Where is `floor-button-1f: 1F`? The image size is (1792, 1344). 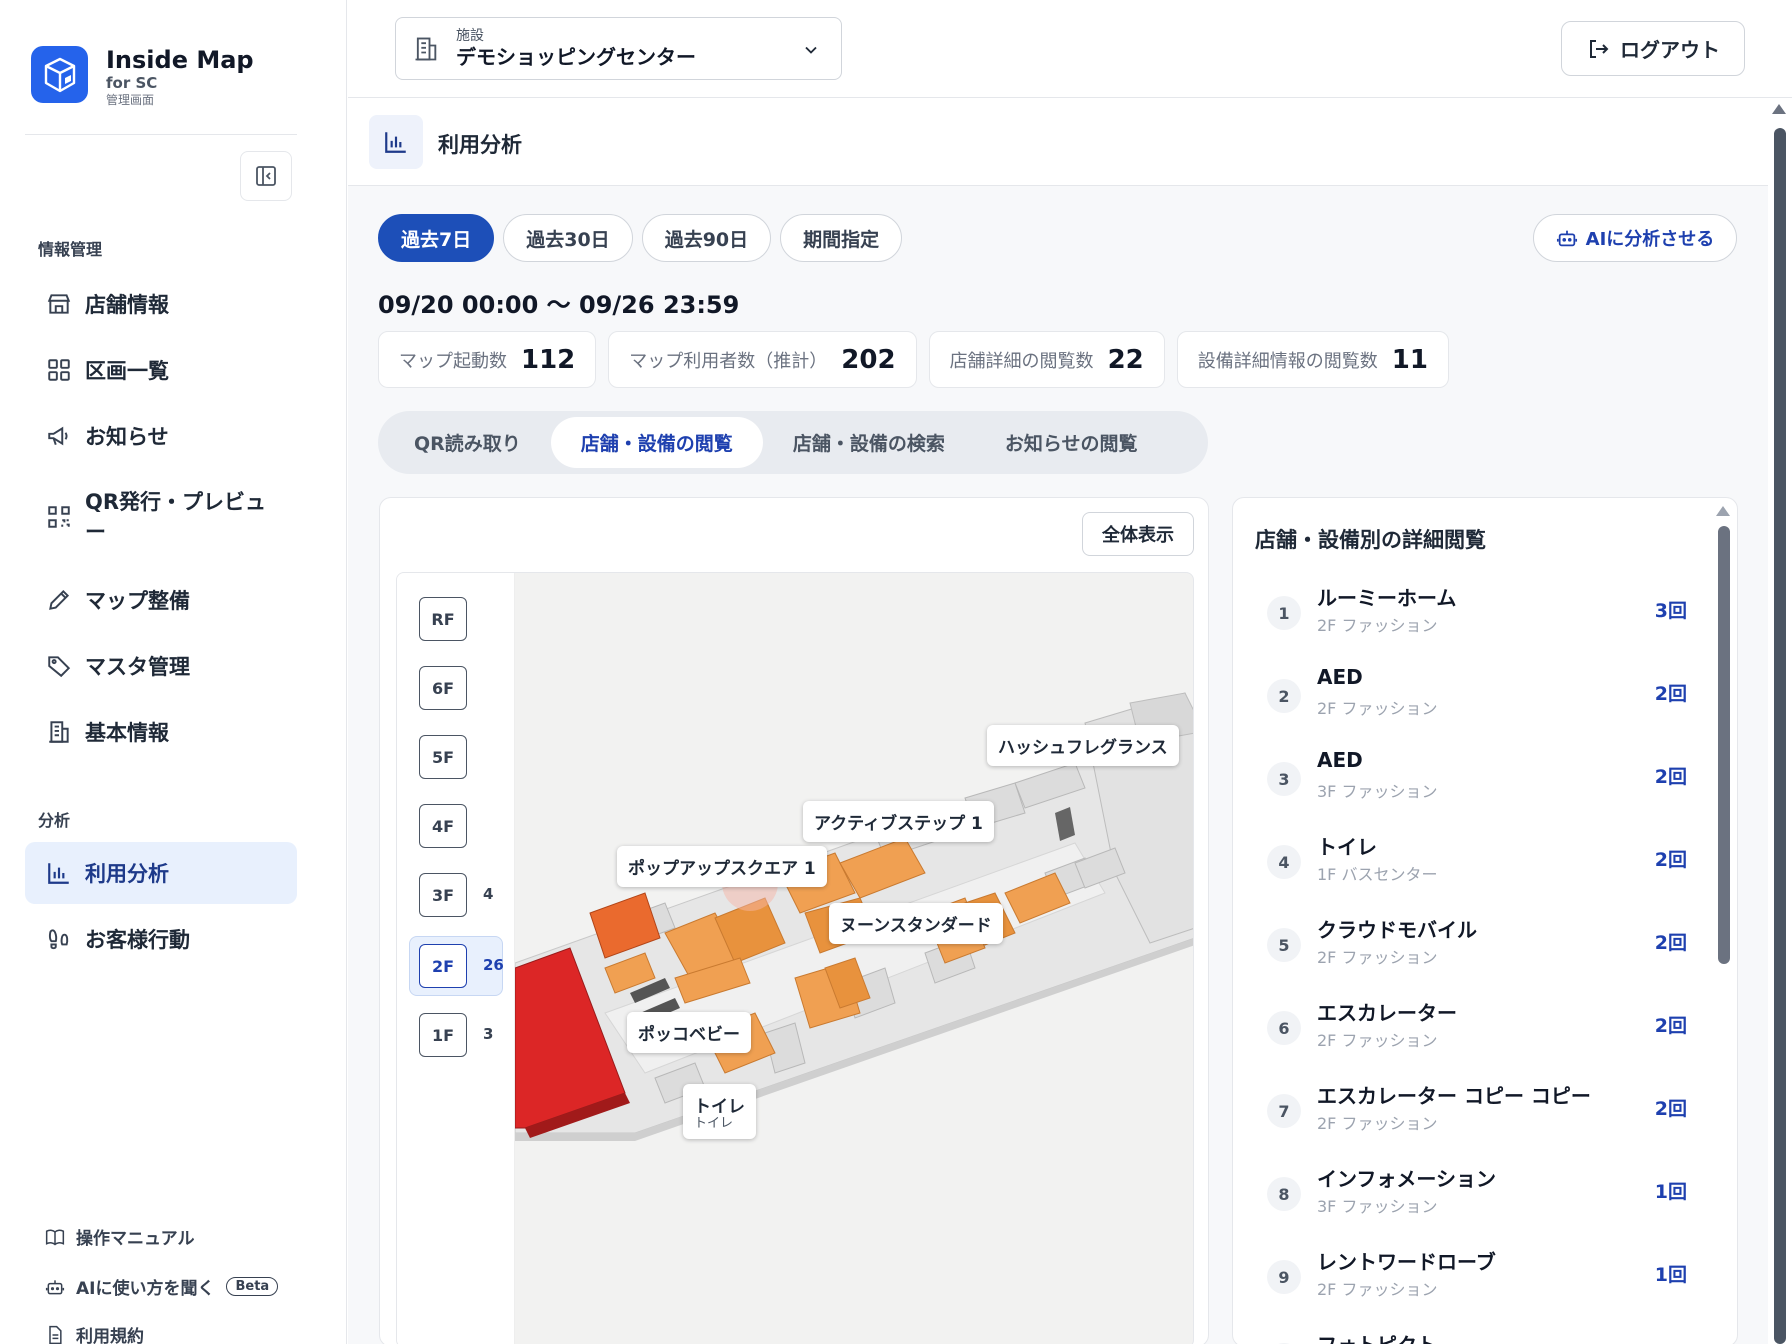
floor-button-1f: 1F is located at coordinates (443, 1035).